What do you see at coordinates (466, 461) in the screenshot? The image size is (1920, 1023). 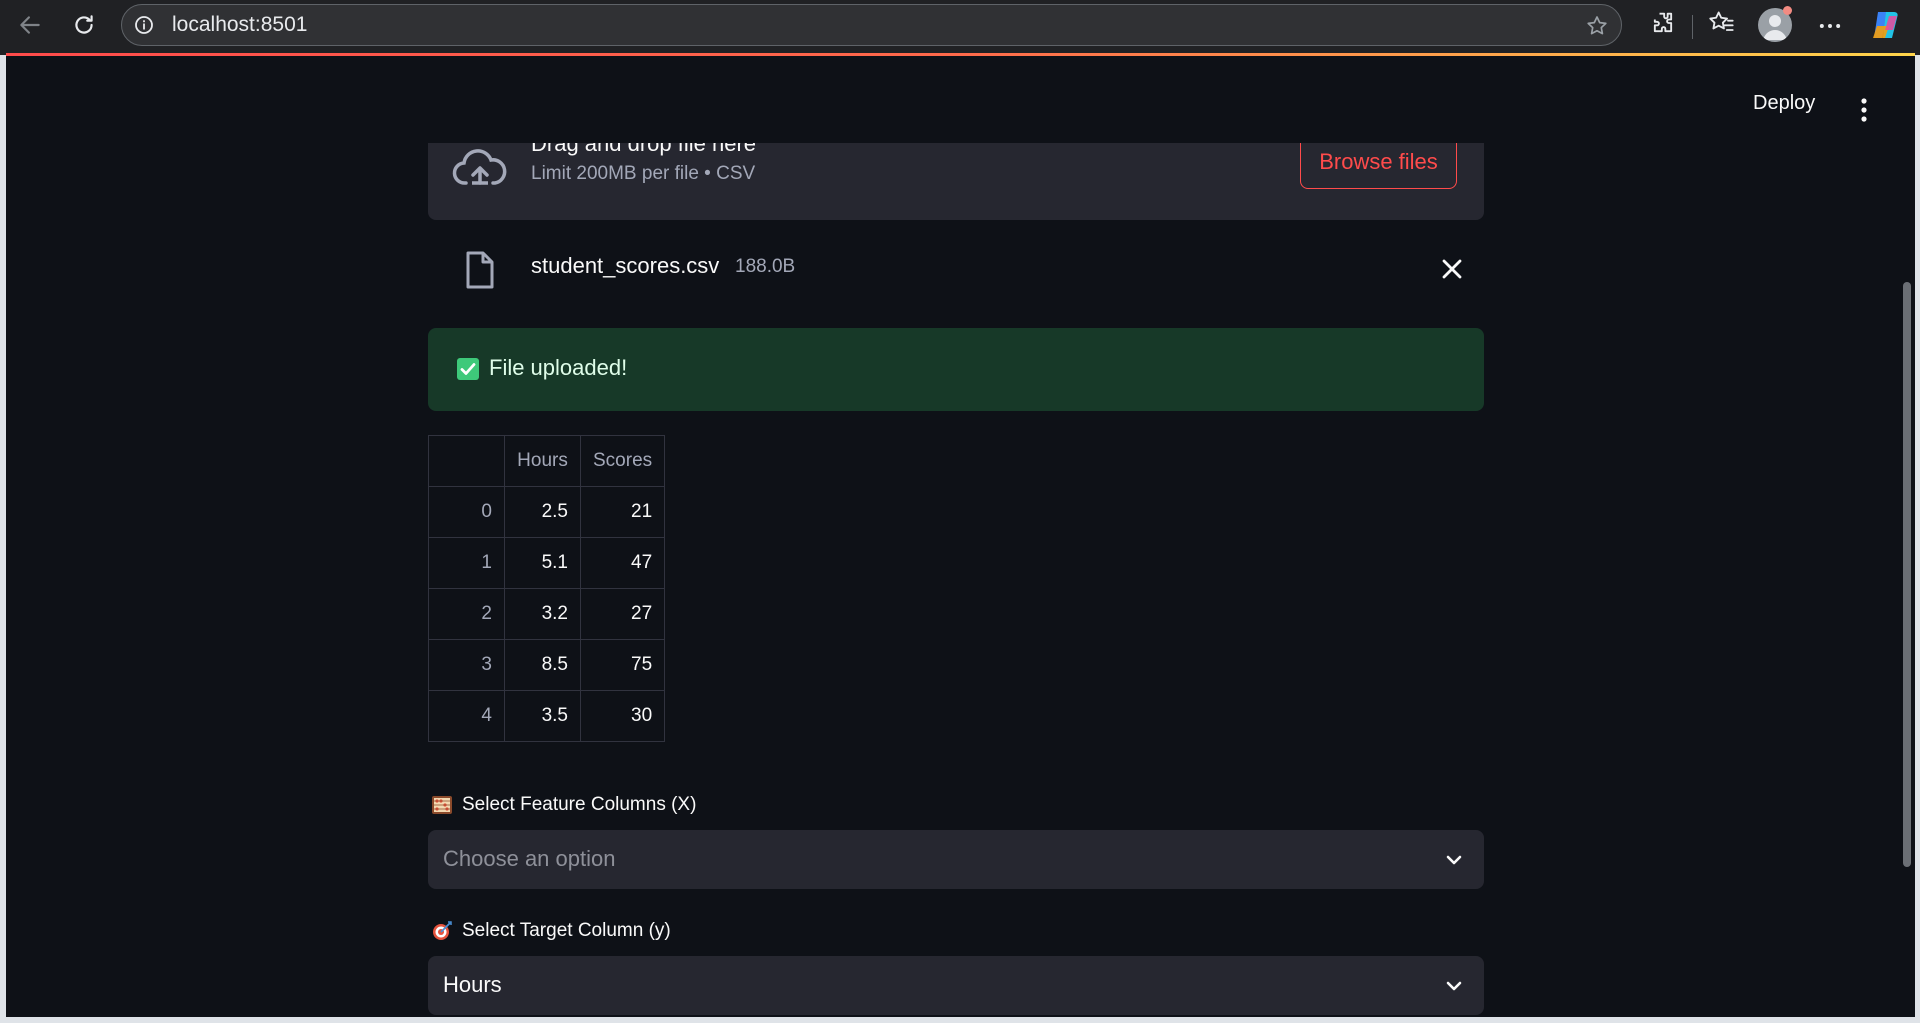 I see `index-header` at bounding box center [466, 461].